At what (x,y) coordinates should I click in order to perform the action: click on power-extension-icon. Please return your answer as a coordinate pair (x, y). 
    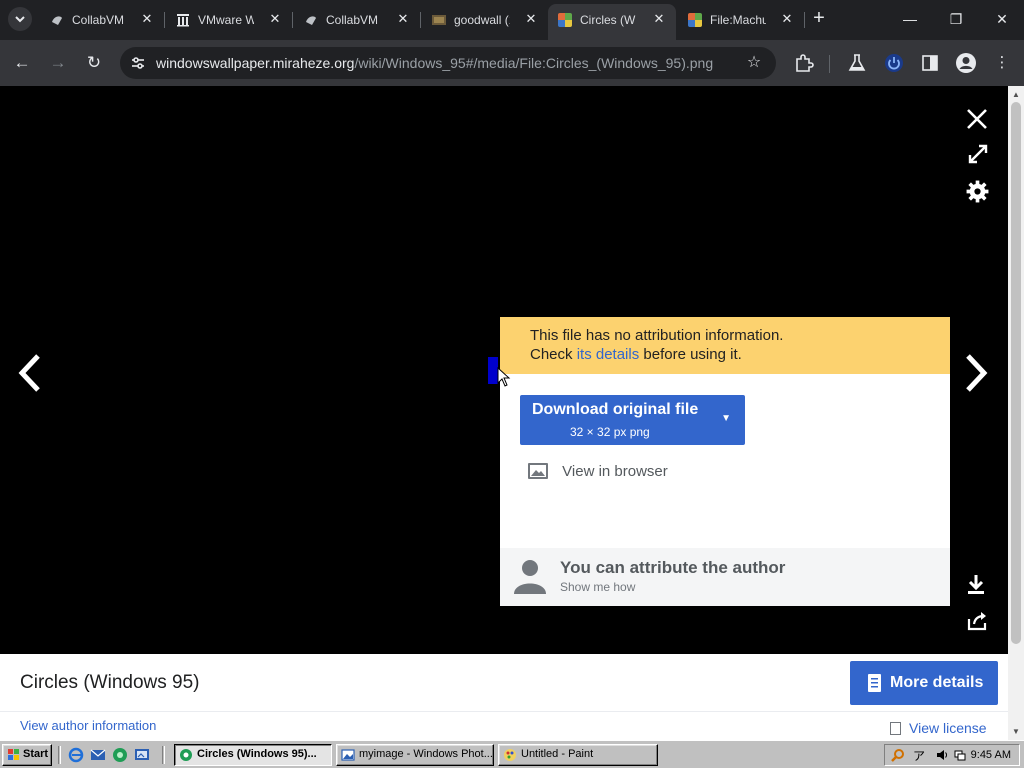
    Looking at the image, I should click on (894, 63).